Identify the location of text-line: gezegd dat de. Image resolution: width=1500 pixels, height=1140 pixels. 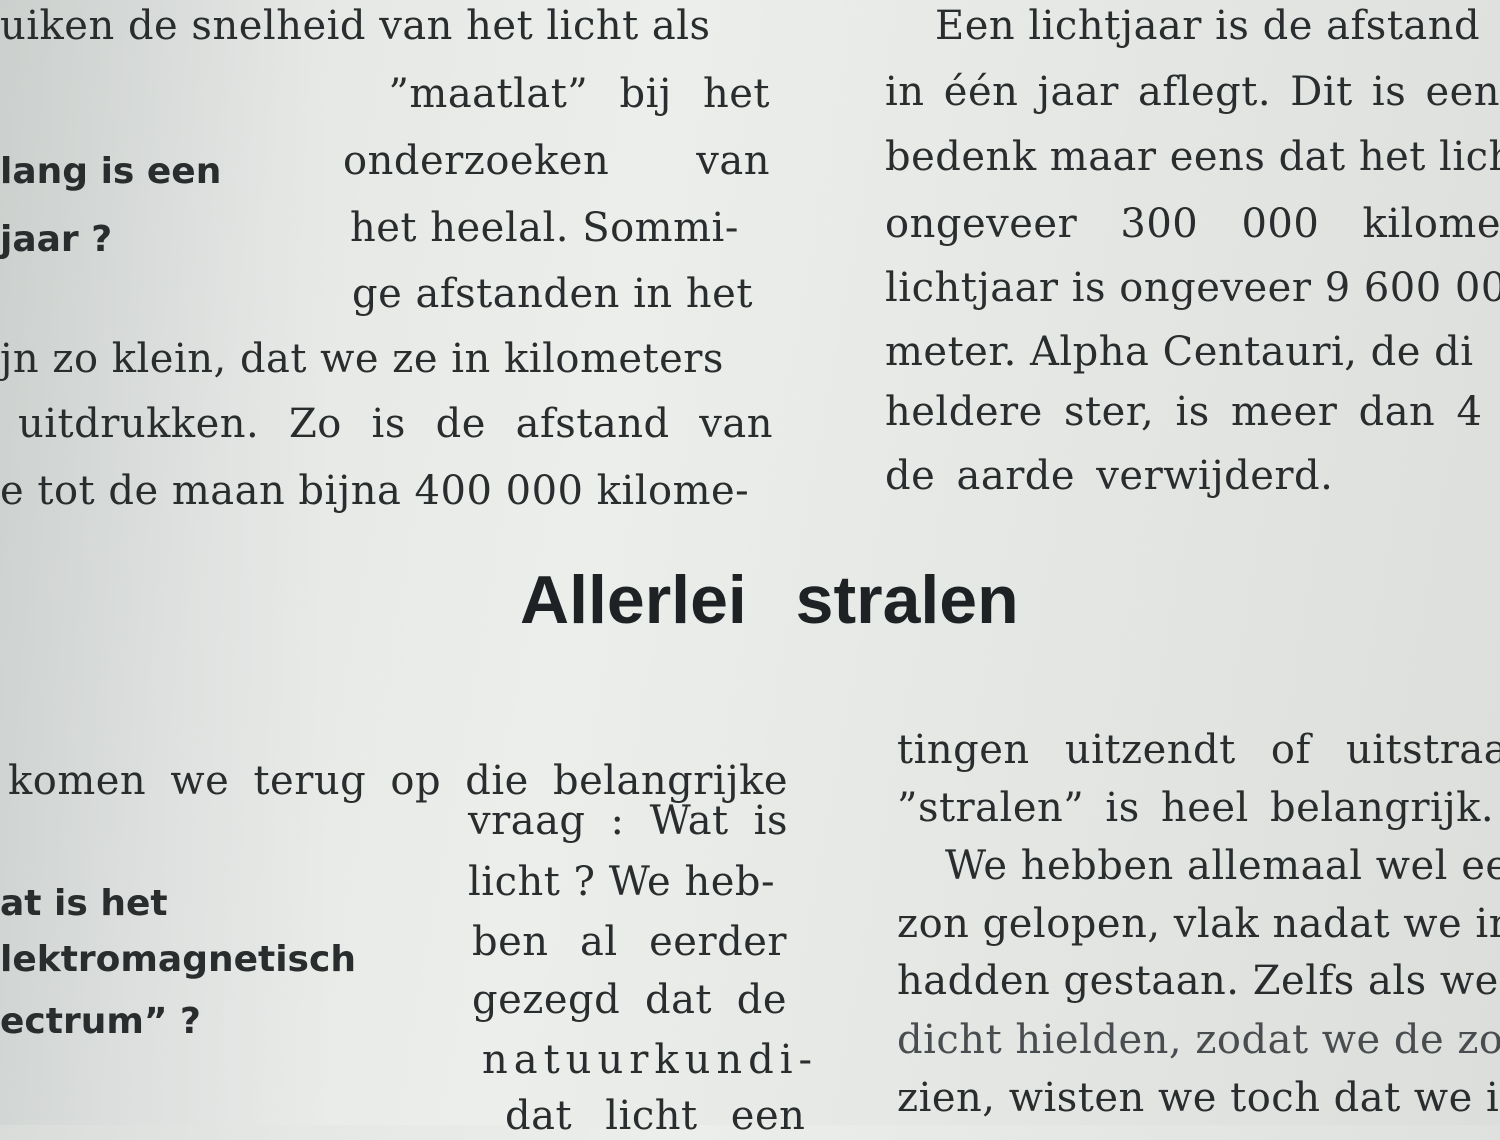
(629, 1000).